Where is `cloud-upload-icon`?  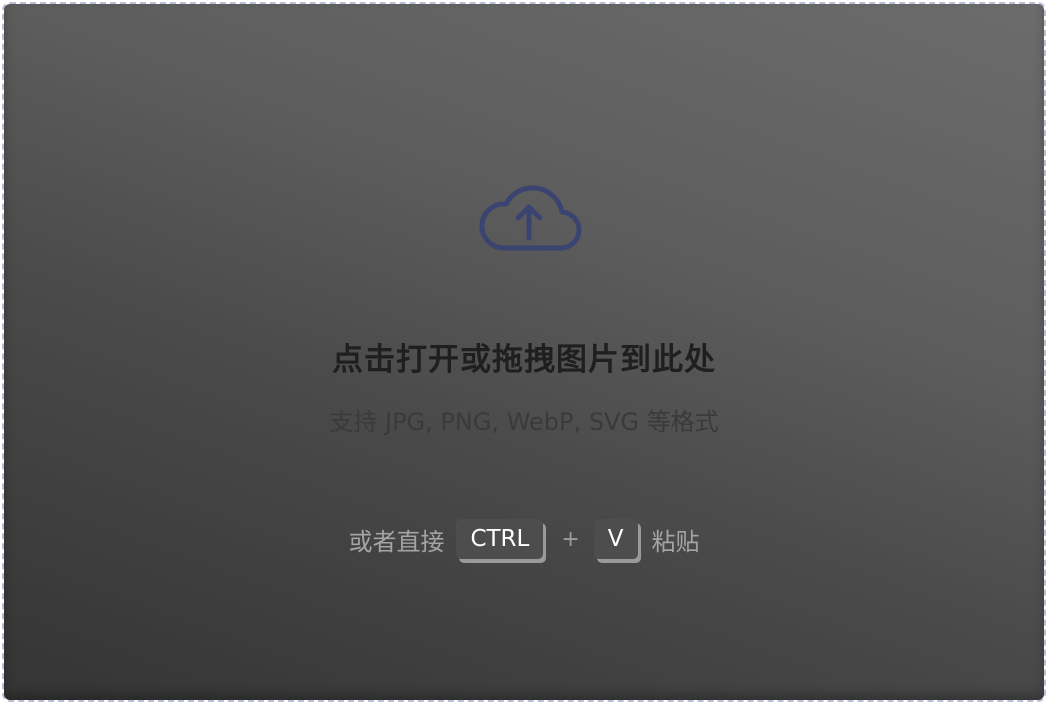
cloud-upload-icon is located at coordinates (528, 217).